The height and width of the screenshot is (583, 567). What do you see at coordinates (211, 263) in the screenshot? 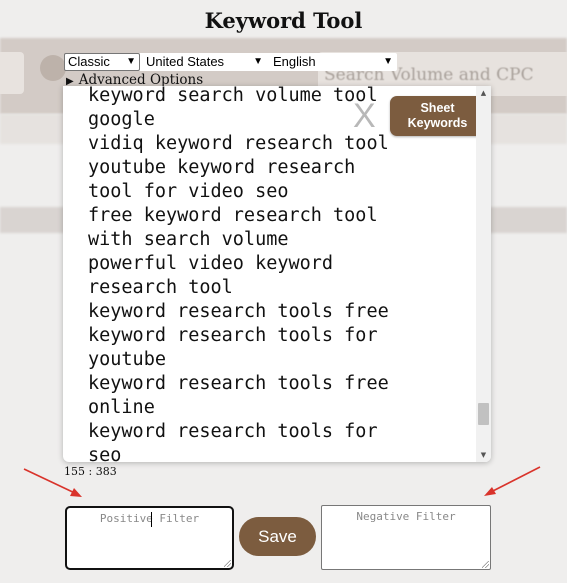
I see `keyword-item: powerful video keyword` at bounding box center [211, 263].